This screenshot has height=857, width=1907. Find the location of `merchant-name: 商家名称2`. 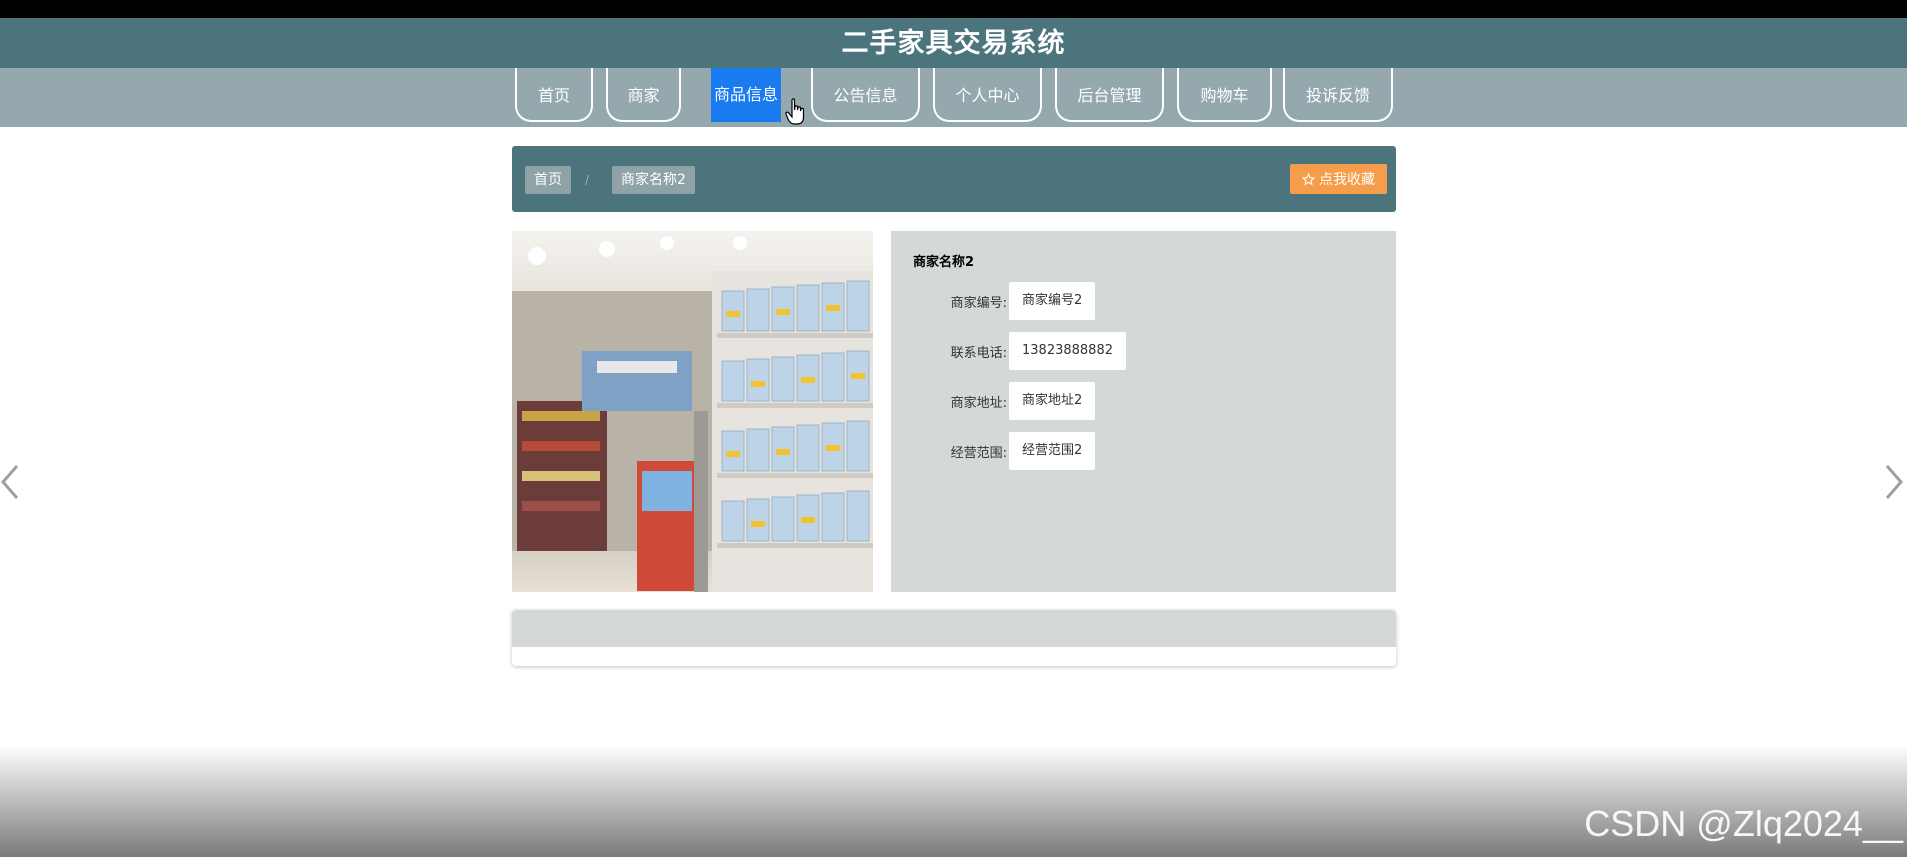

merchant-name: 商家名称2 is located at coordinates (944, 262).